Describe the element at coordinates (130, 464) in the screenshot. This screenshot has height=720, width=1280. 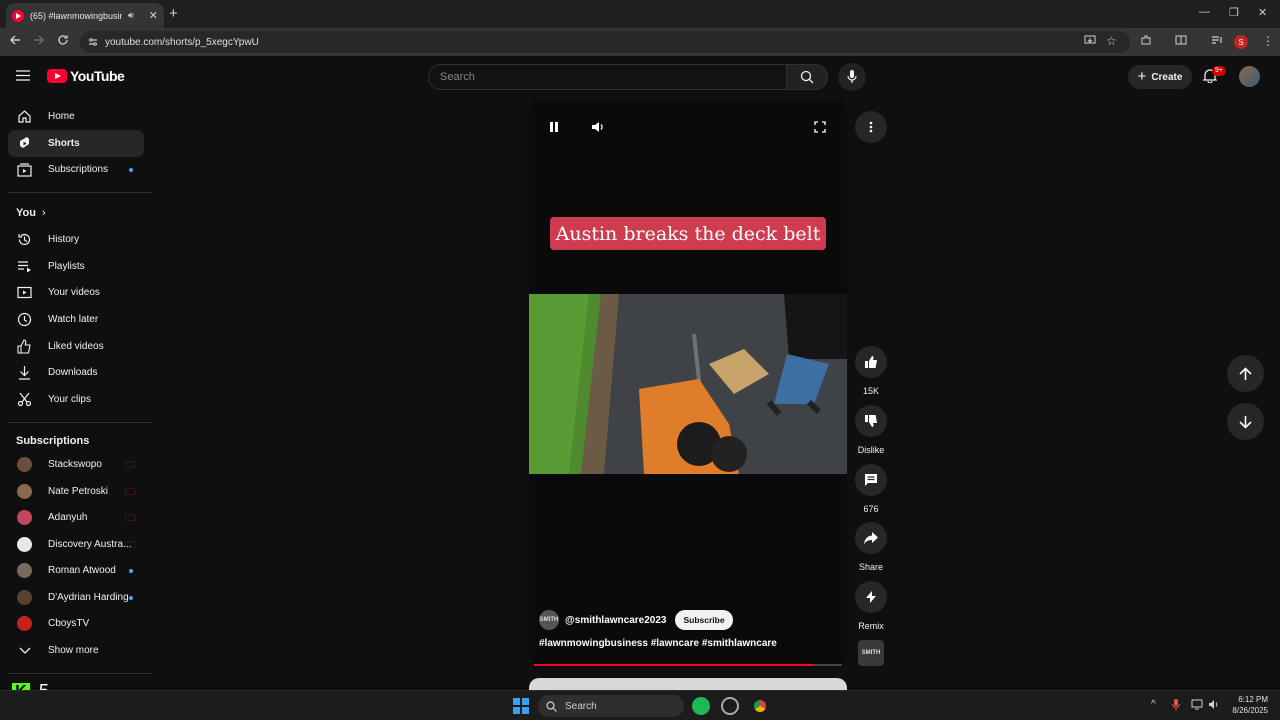
I see `live-indicator-icon` at that location.